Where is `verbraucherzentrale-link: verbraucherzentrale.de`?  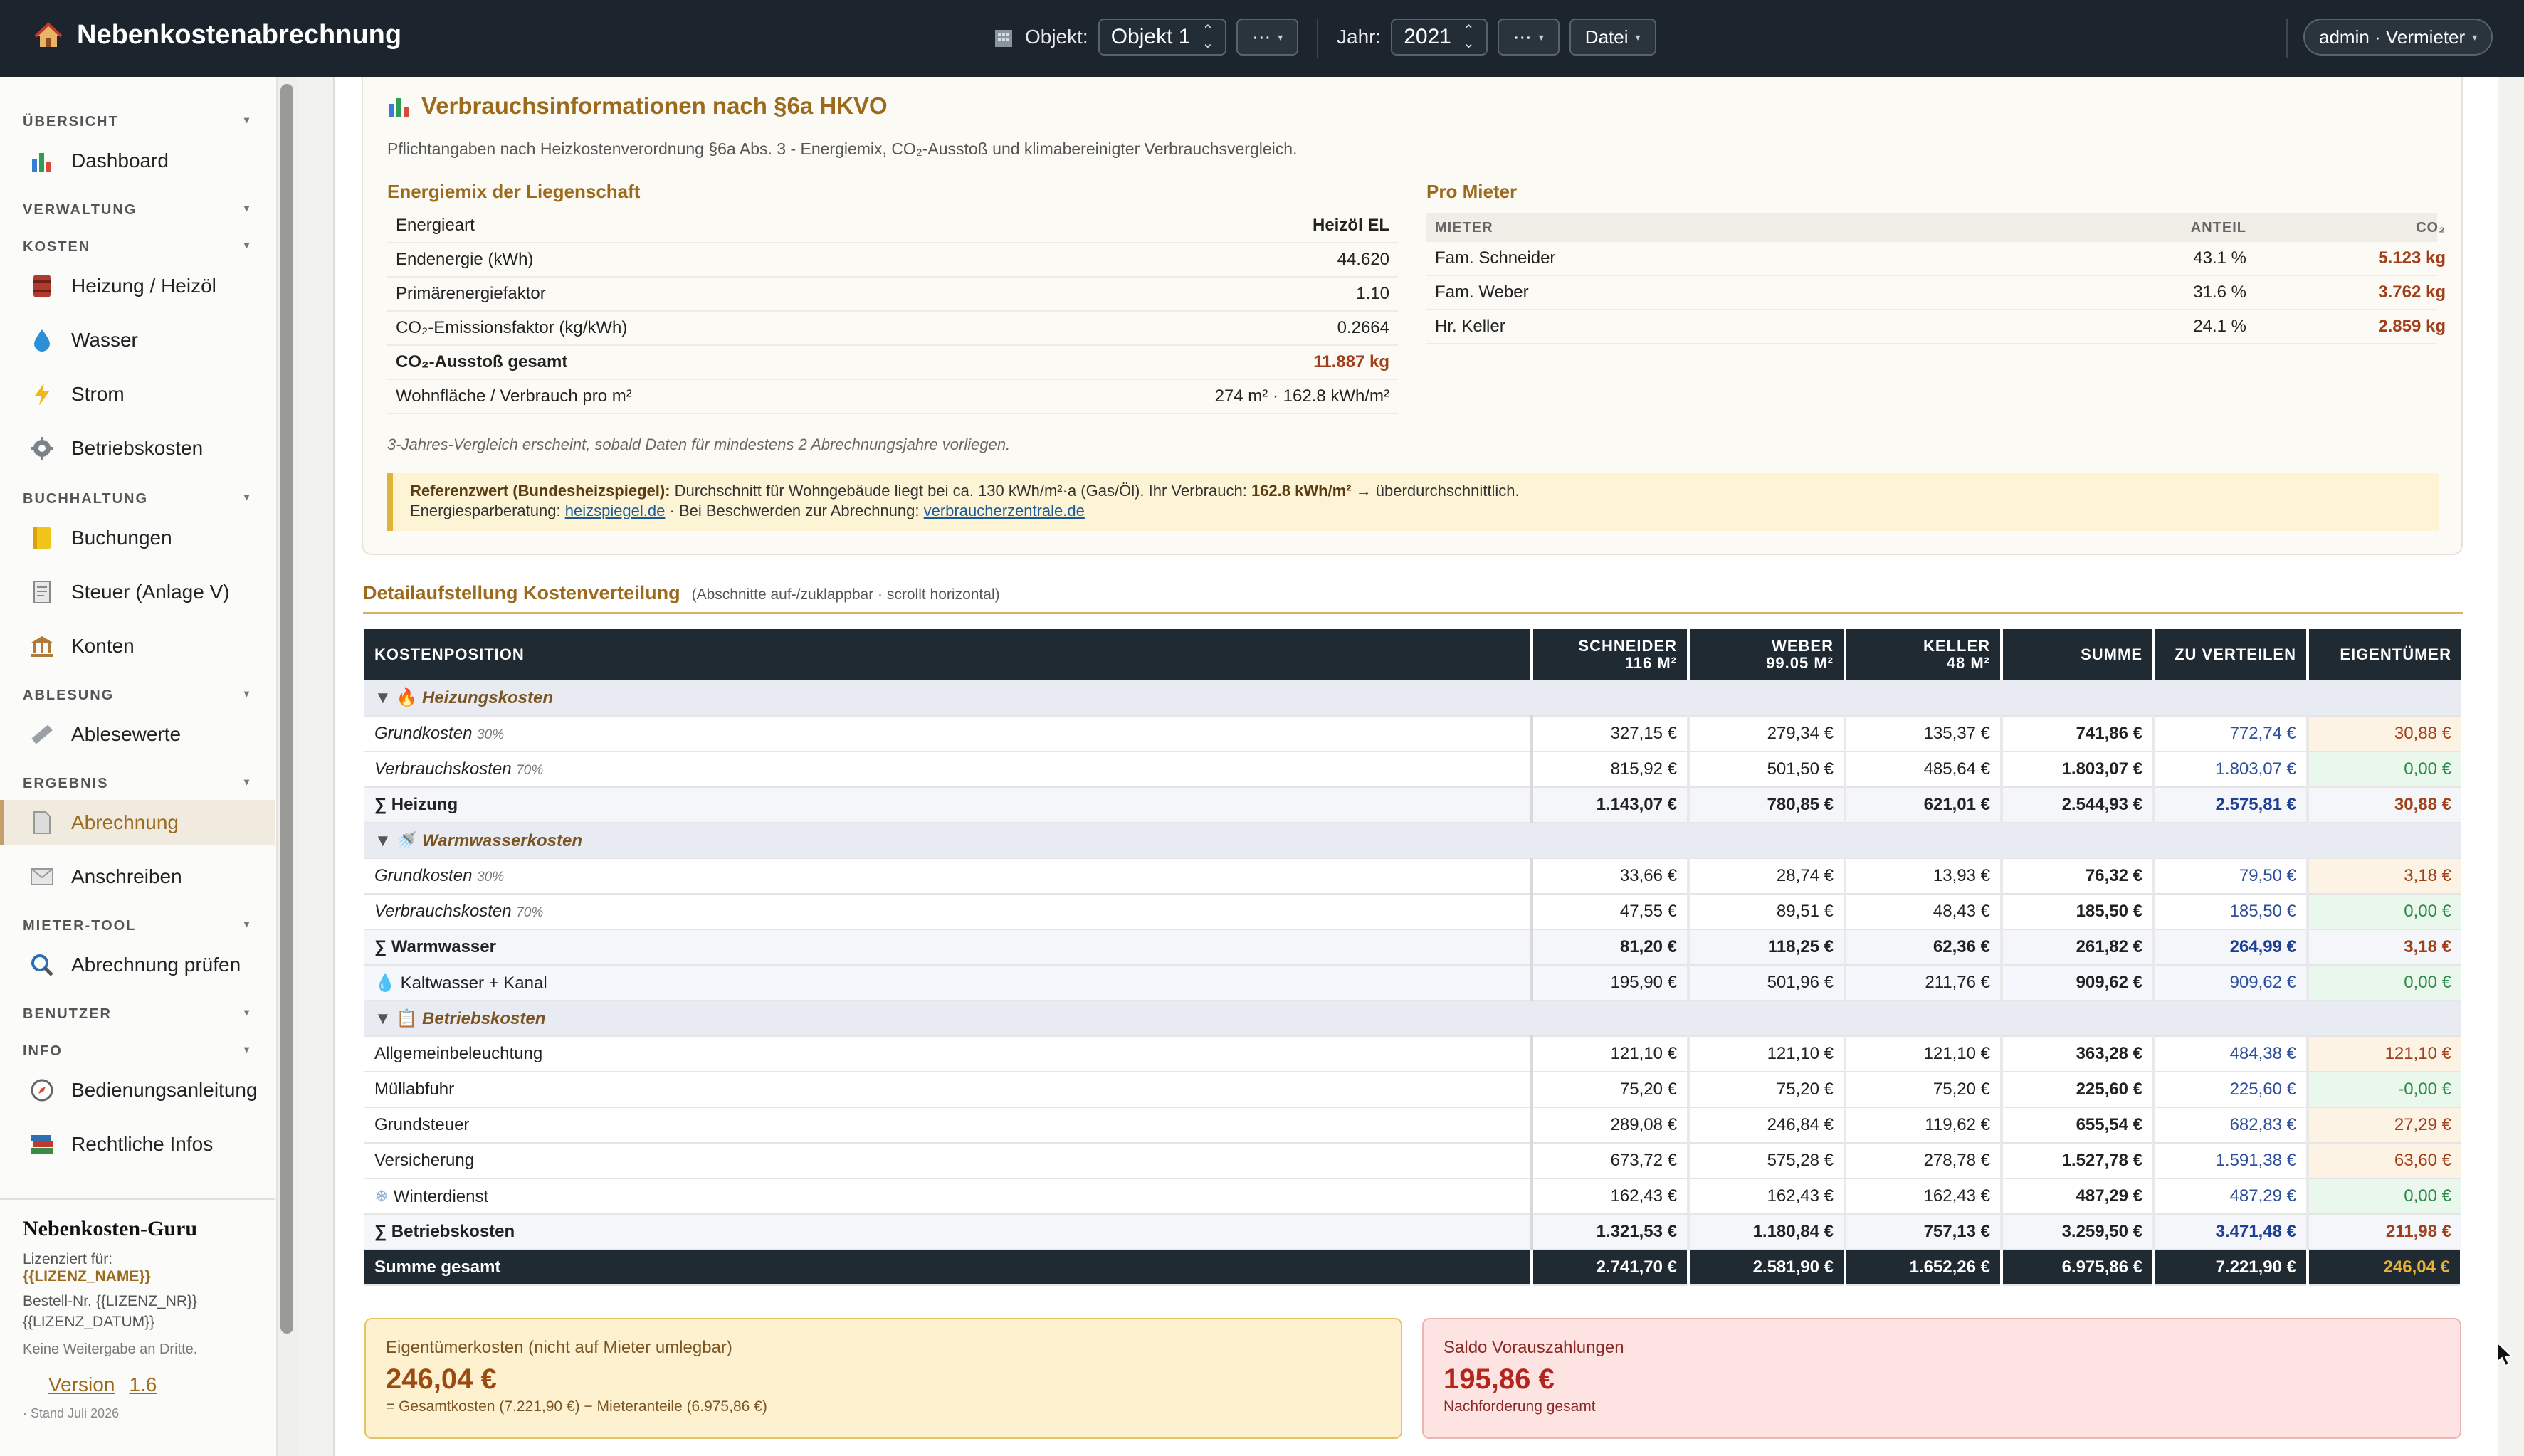
verbraucherzentrale-link: verbraucherzentrale.de is located at coordinates (1004, 510).